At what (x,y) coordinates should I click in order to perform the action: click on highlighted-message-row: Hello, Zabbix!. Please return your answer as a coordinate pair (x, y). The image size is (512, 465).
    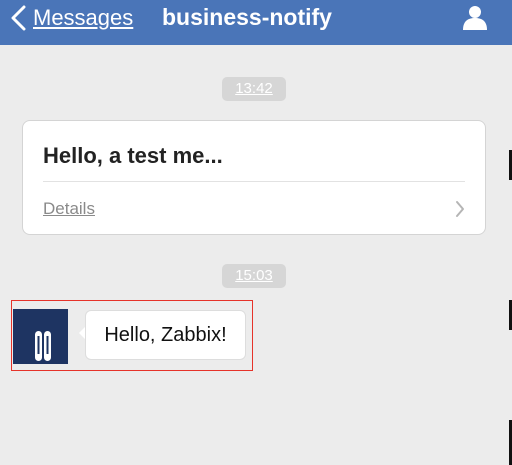
    Looking at the image, I should click on (132, 335).